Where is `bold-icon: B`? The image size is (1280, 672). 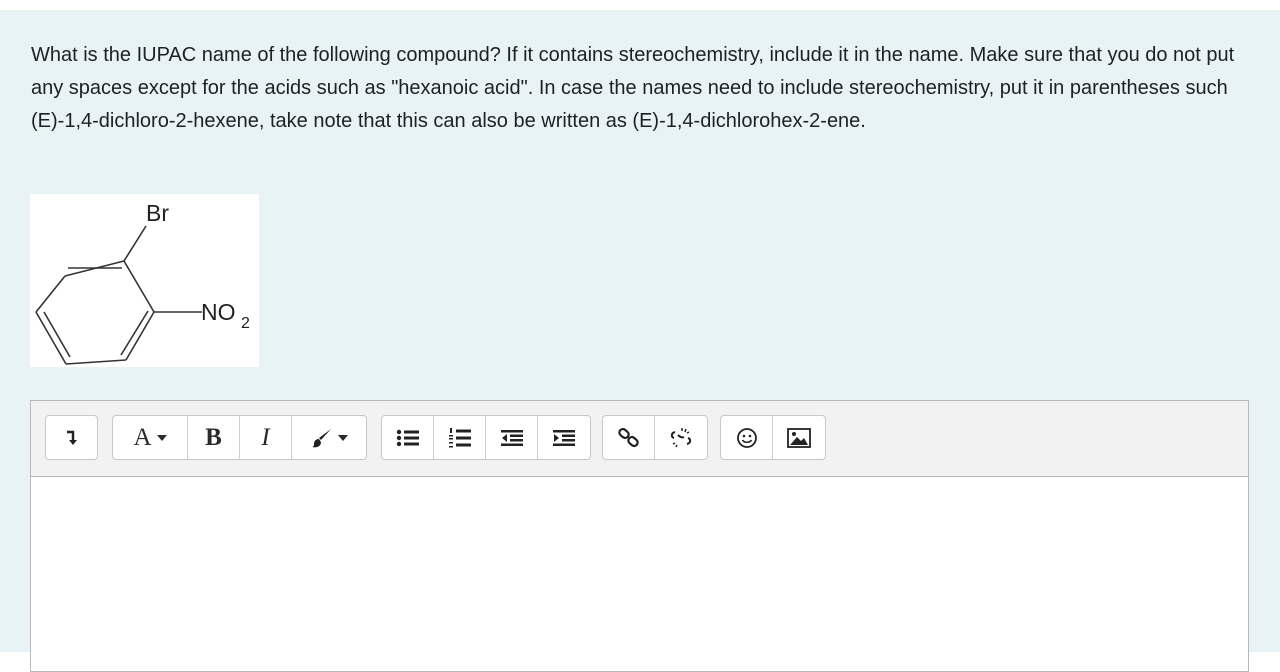 bold-icon: B is located at coordinates (213, 437).